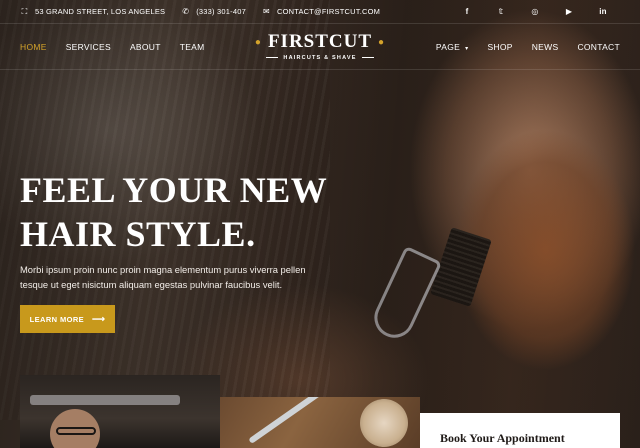  What do you see at coordinates (266, 11) in the screenshot?
I see `envelope-icon: ✉` at bounding box center [266, 11].